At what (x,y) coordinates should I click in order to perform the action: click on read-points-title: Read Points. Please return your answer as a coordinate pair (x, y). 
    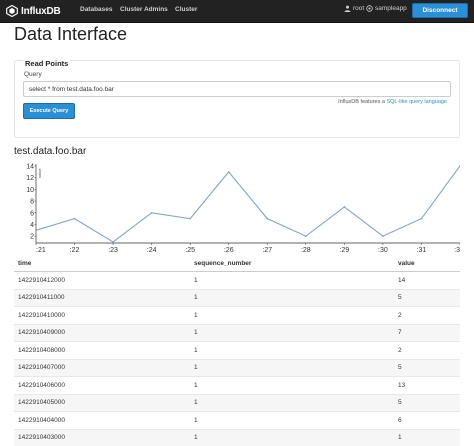
    Looking at the image, I should click on (47, 63).